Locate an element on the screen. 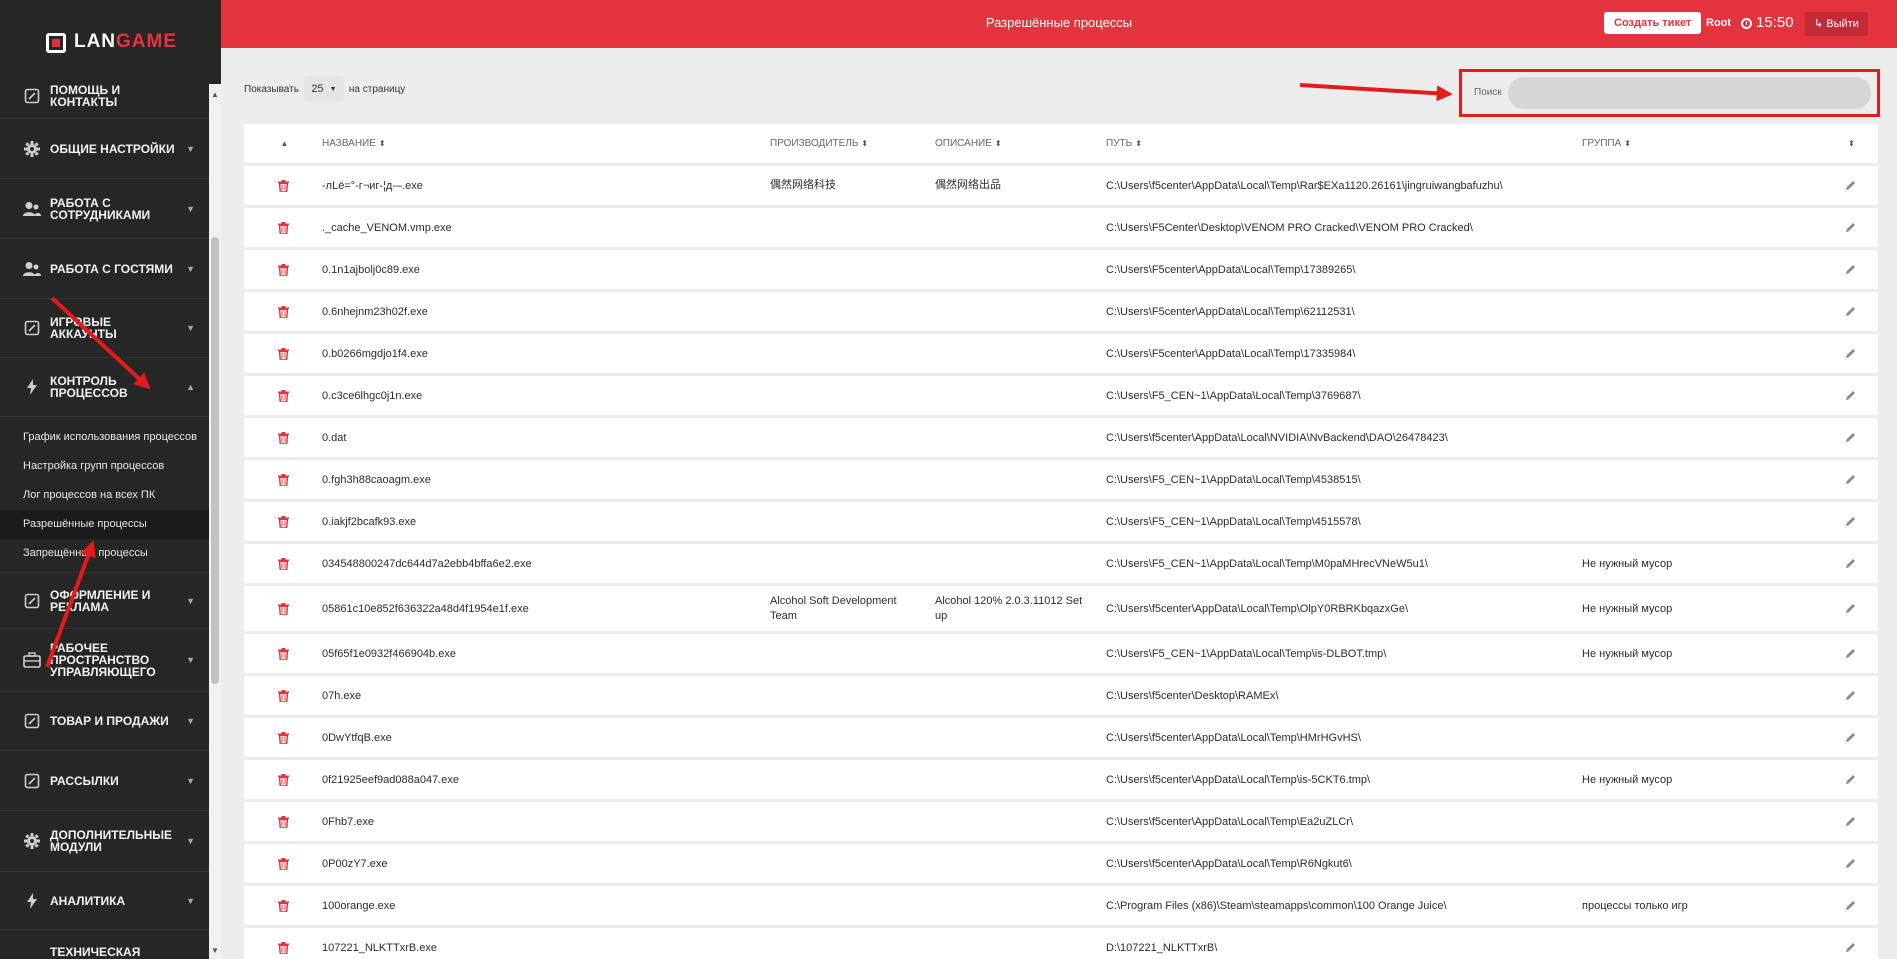  logo: LANGAME is located at coordinates (110, 42).